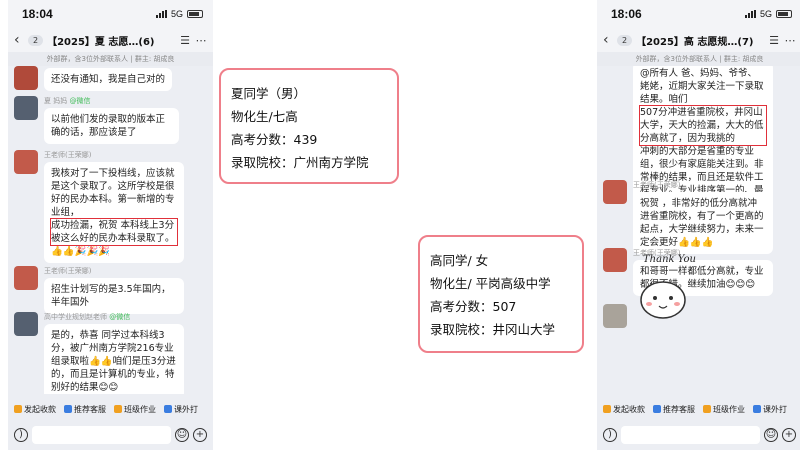 This screenshot has height=450, width=800. I want to click on chat-header: ‹ 2 【2025】夏 志愿…(6) ☰ ⋯, so click(110, 40).